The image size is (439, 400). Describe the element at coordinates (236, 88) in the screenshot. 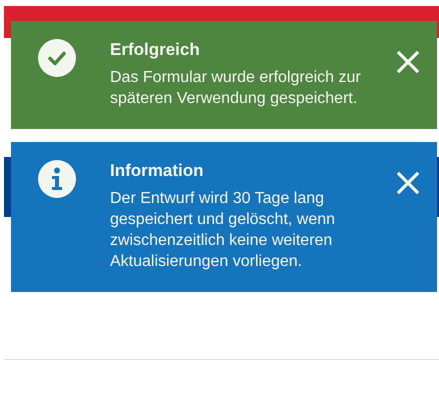

I see `notification-message: Das Formular wurde erfolgreich zur späteren Verwendung gespeichert.` at that location.